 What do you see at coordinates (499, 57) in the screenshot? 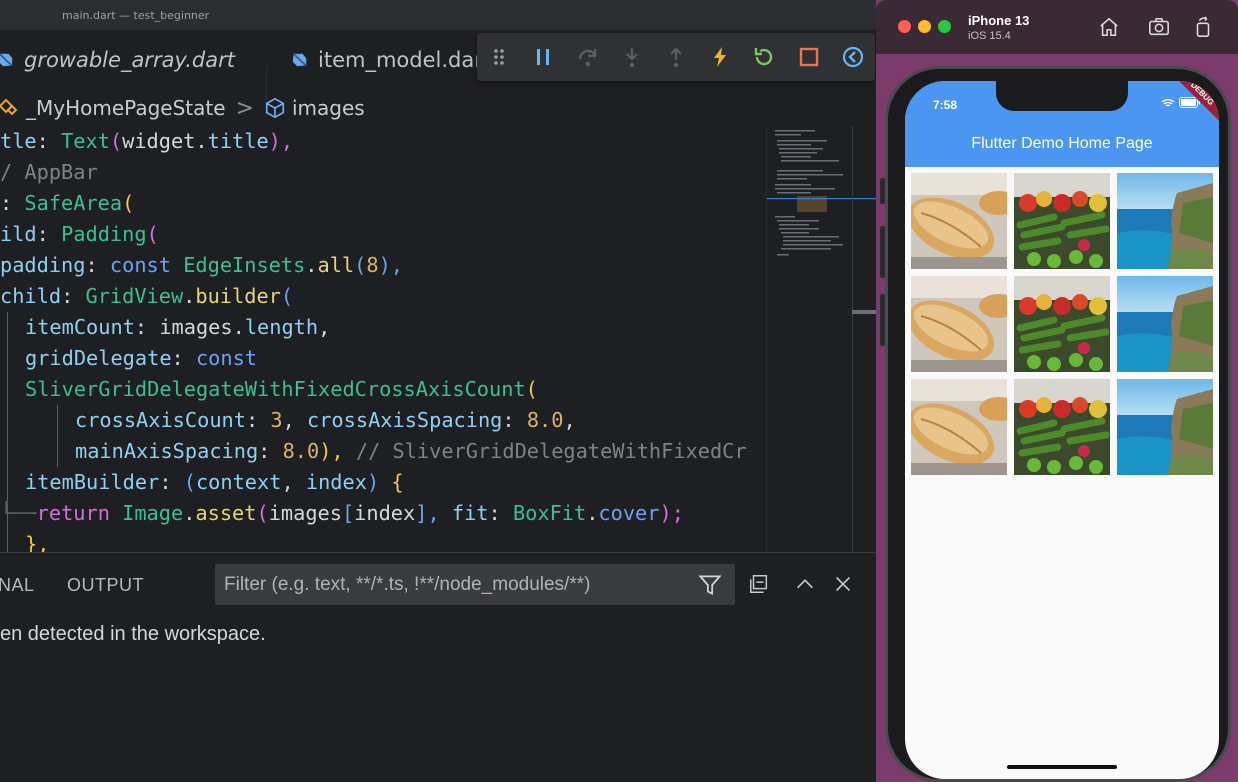
I see `drag-handle-icon` at bounding box center [499, 57].